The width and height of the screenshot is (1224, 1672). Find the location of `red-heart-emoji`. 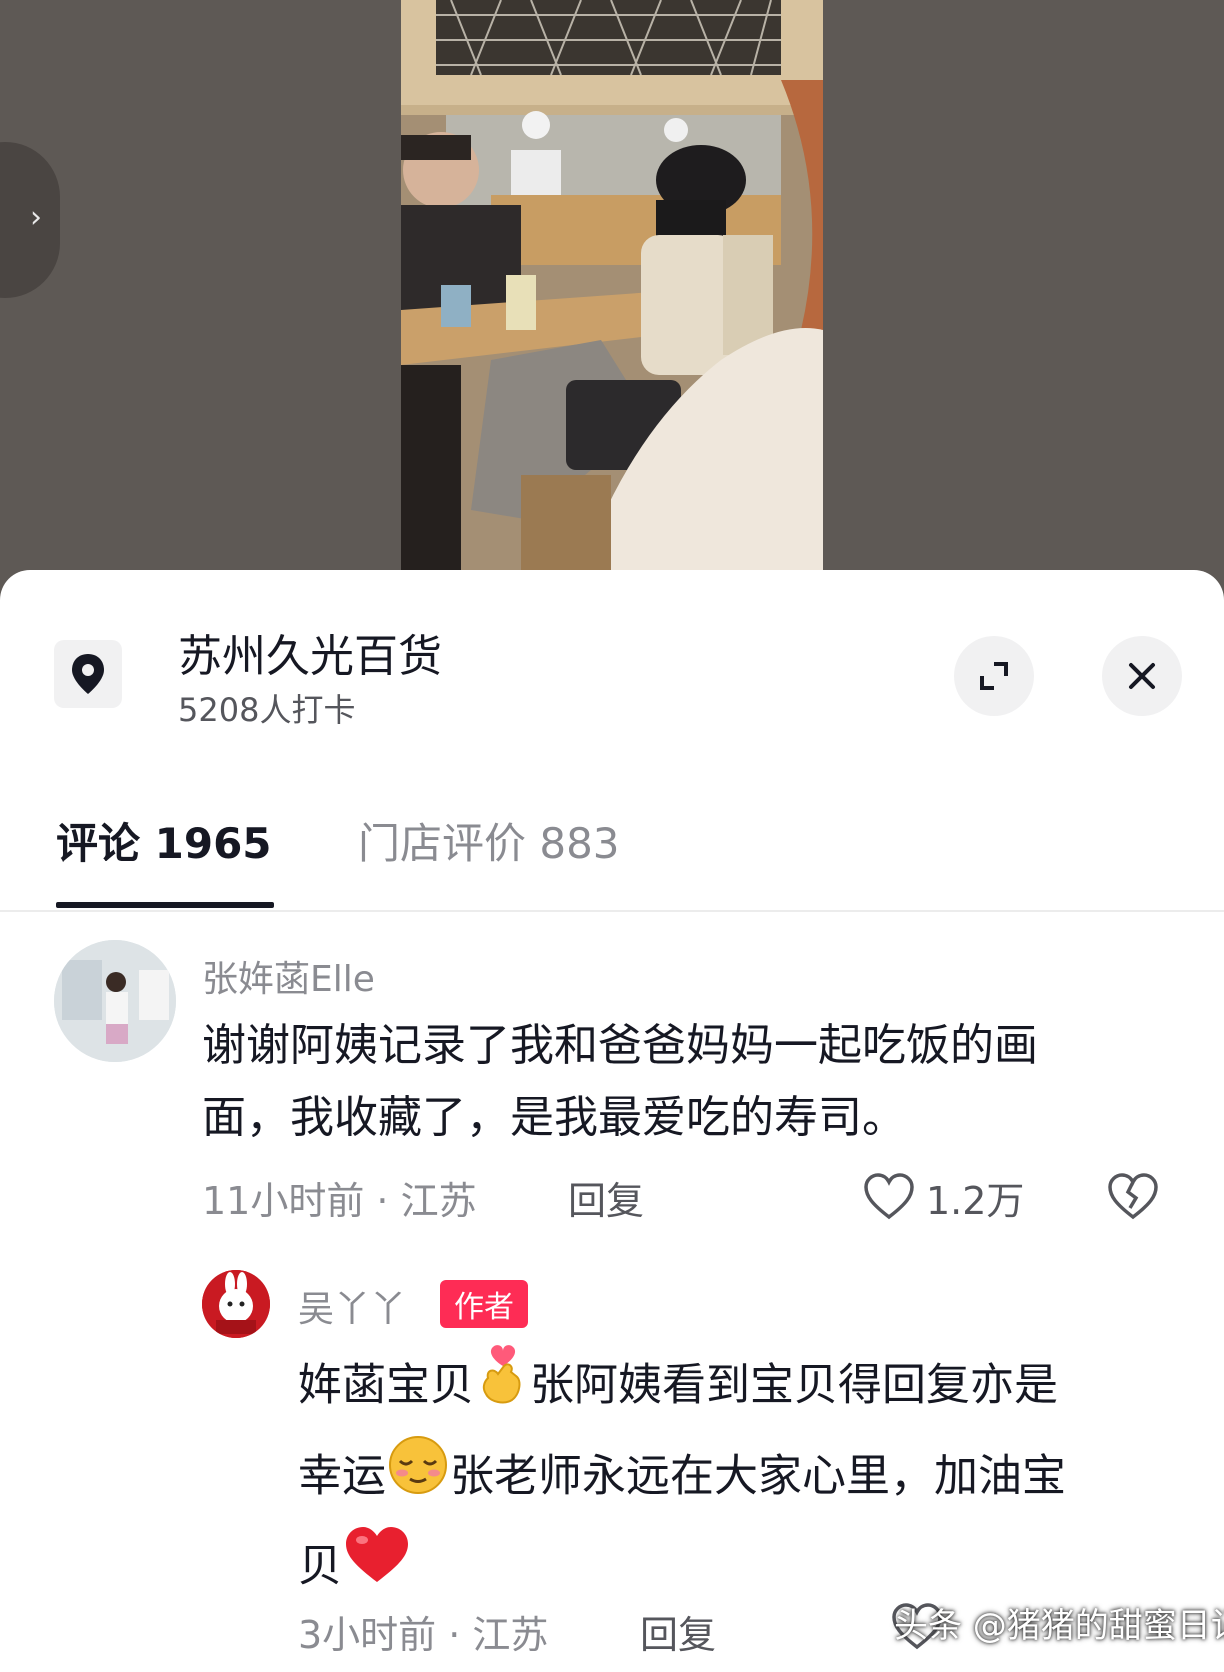

red-heart-emoji is located at coordinates (377, 1568).